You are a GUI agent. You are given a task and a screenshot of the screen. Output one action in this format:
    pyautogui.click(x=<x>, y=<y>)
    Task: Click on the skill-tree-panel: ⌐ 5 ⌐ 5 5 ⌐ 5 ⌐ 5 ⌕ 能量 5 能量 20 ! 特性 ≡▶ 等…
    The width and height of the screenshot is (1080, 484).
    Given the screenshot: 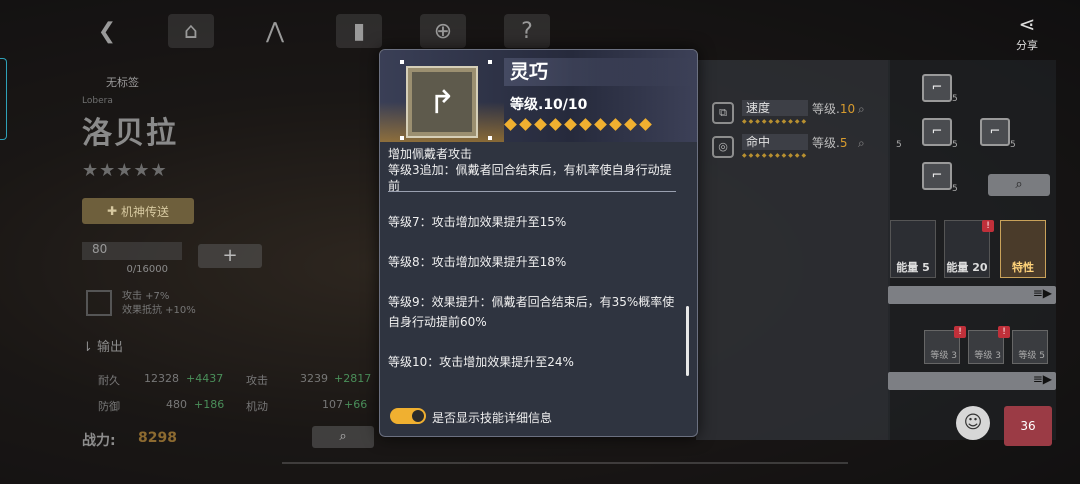 What is the action you would take?
    pyautogui.click(x=972, y=250)
    